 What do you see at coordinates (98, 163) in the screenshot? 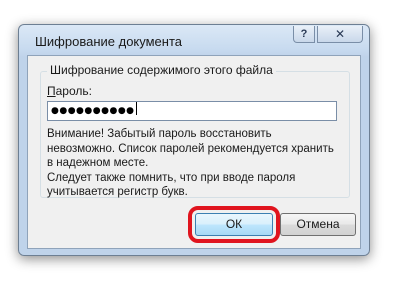
I see `warning-line: в надежном месте.` at bounding box center [98, 163].